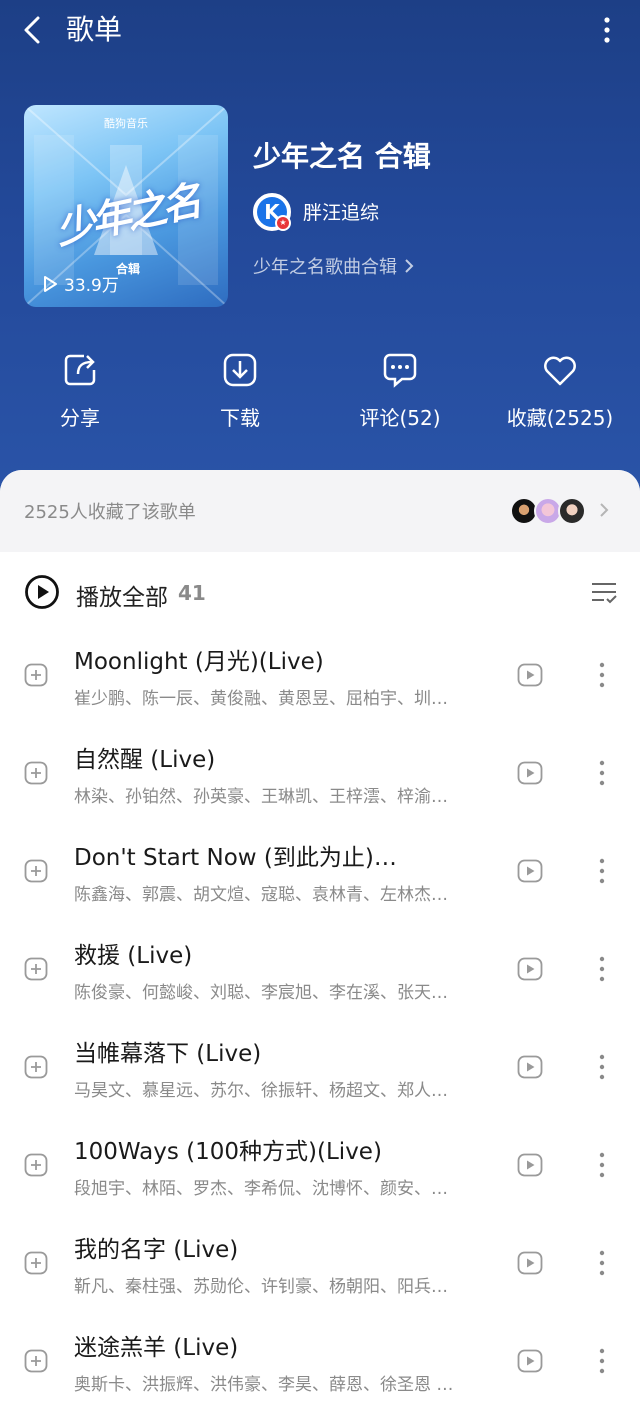  What do you see at coordinates (192, 593) in the screenshot?
I see `song-count: 41` at bounding box center [192, 593].